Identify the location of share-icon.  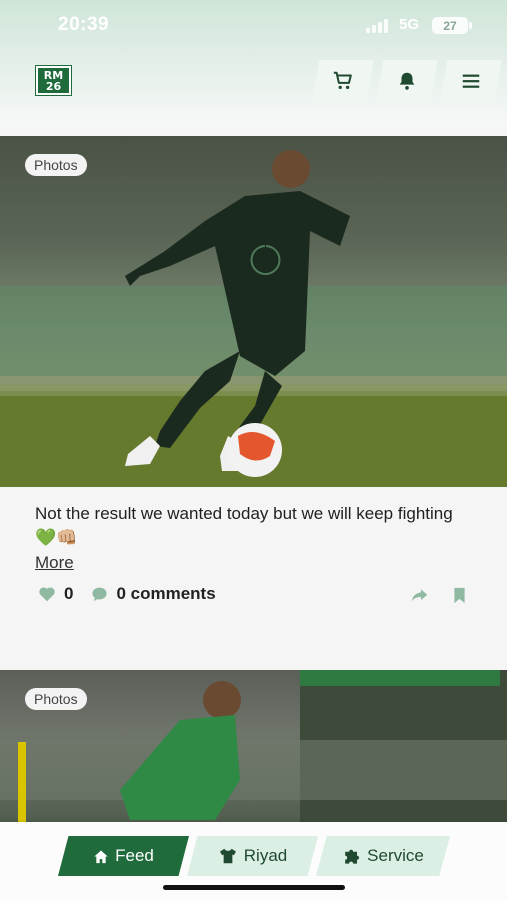
(419, 595).